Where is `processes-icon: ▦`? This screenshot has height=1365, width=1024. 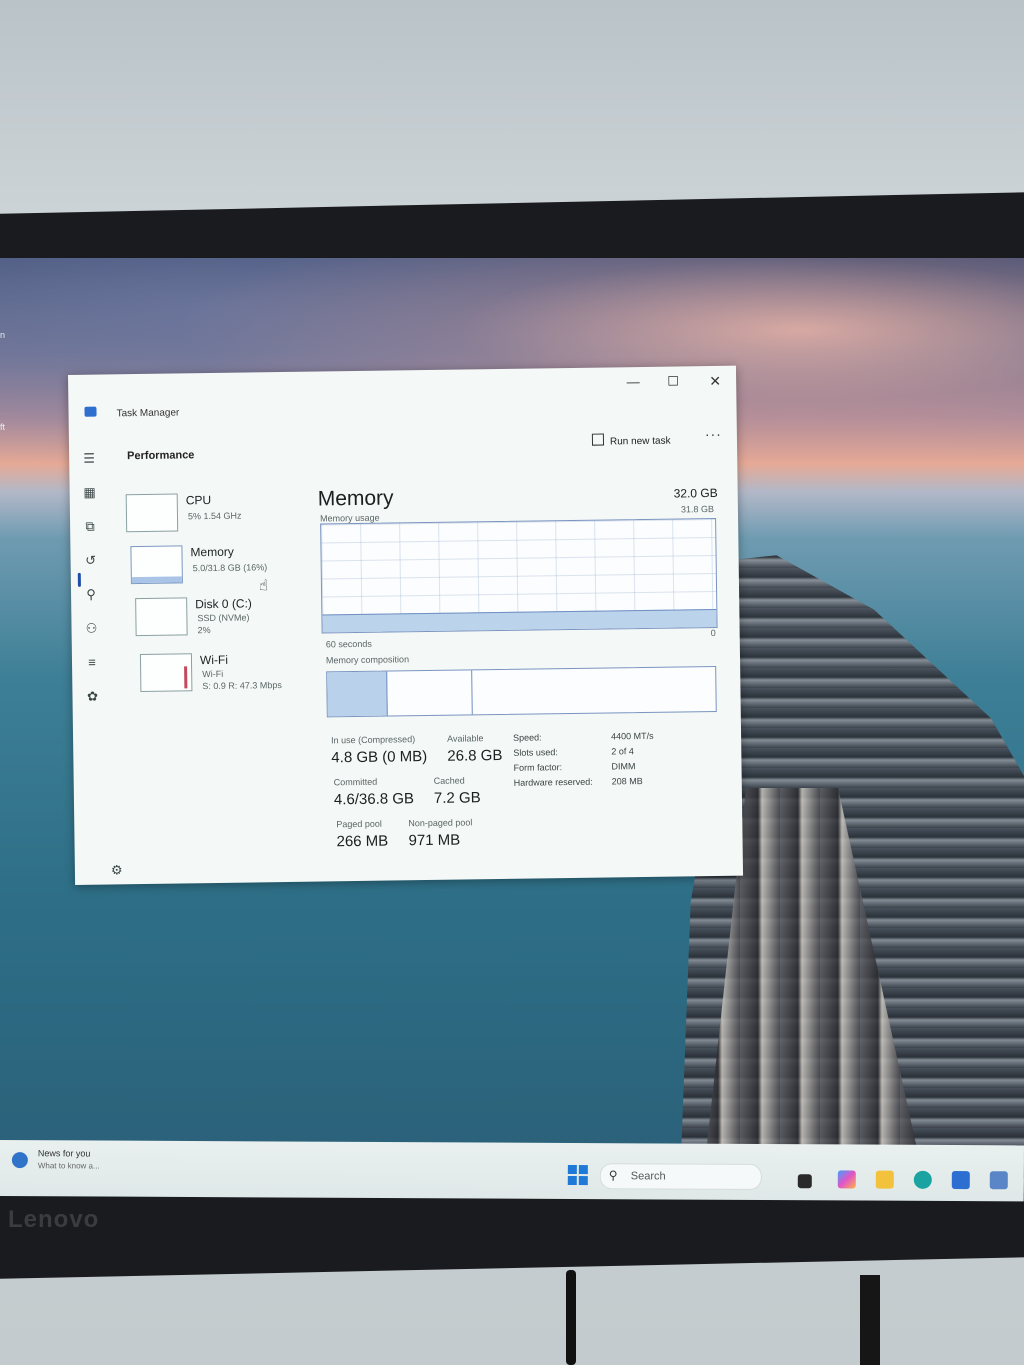 processes-icon: ▦ is located at coordinates (90, 493).